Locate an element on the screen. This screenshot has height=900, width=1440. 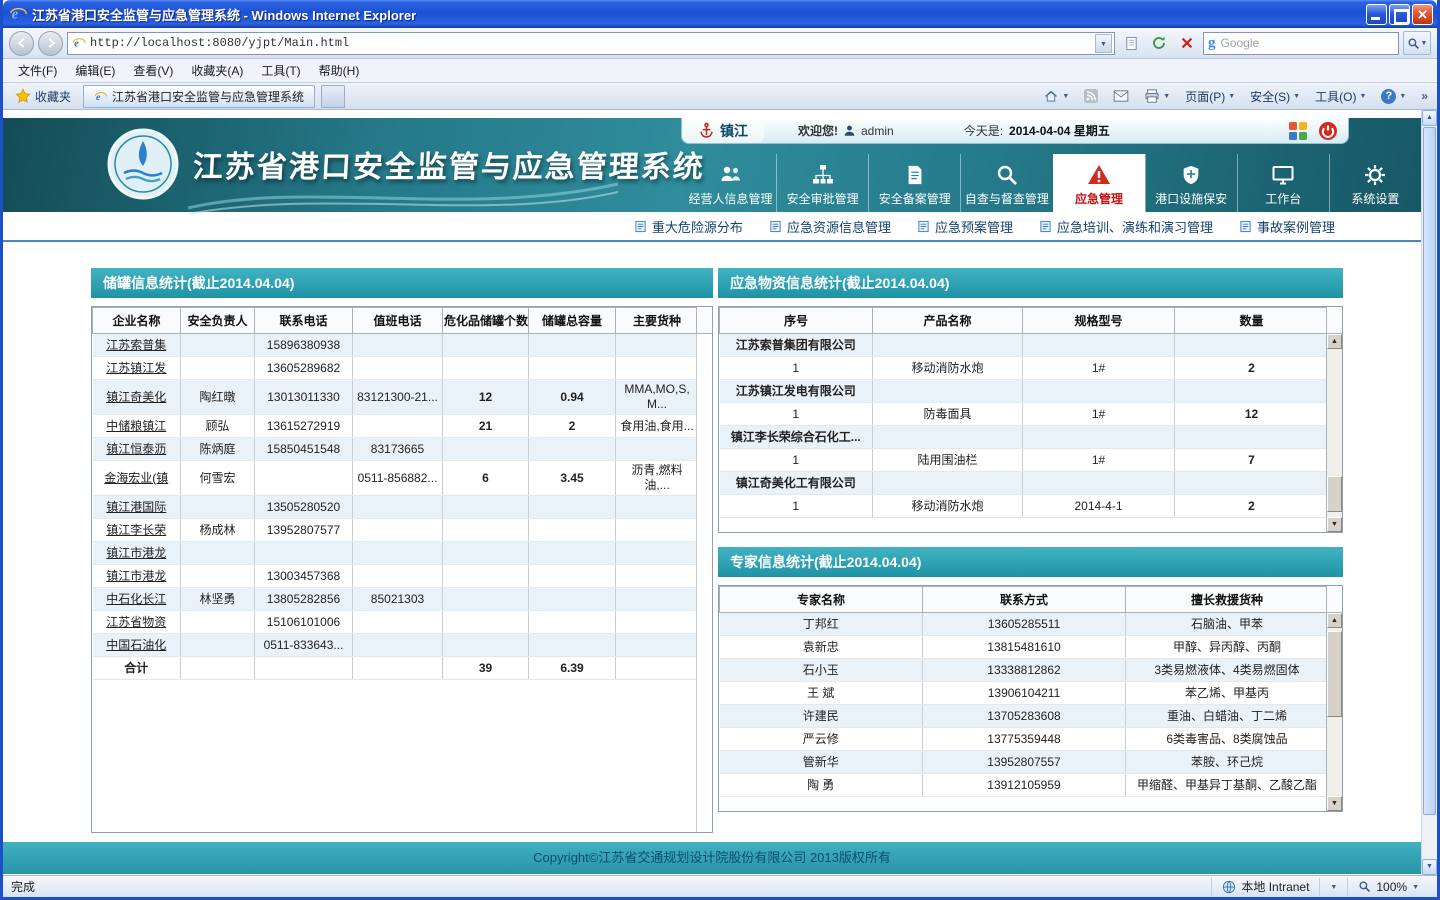
address-bar: e http://localhost:8080/yjpt/Main.html is located at coordinates (591, 43).